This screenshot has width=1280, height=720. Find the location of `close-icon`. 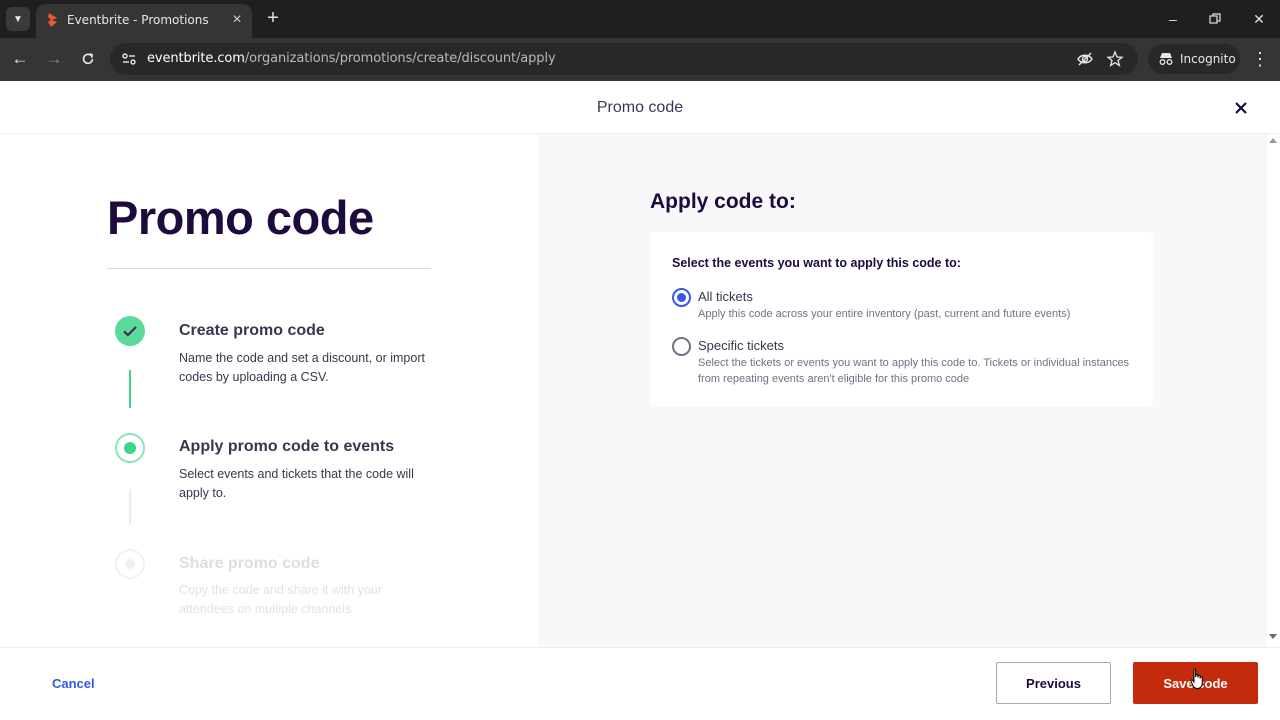

close-icon is located at coordinates (1241, 108).